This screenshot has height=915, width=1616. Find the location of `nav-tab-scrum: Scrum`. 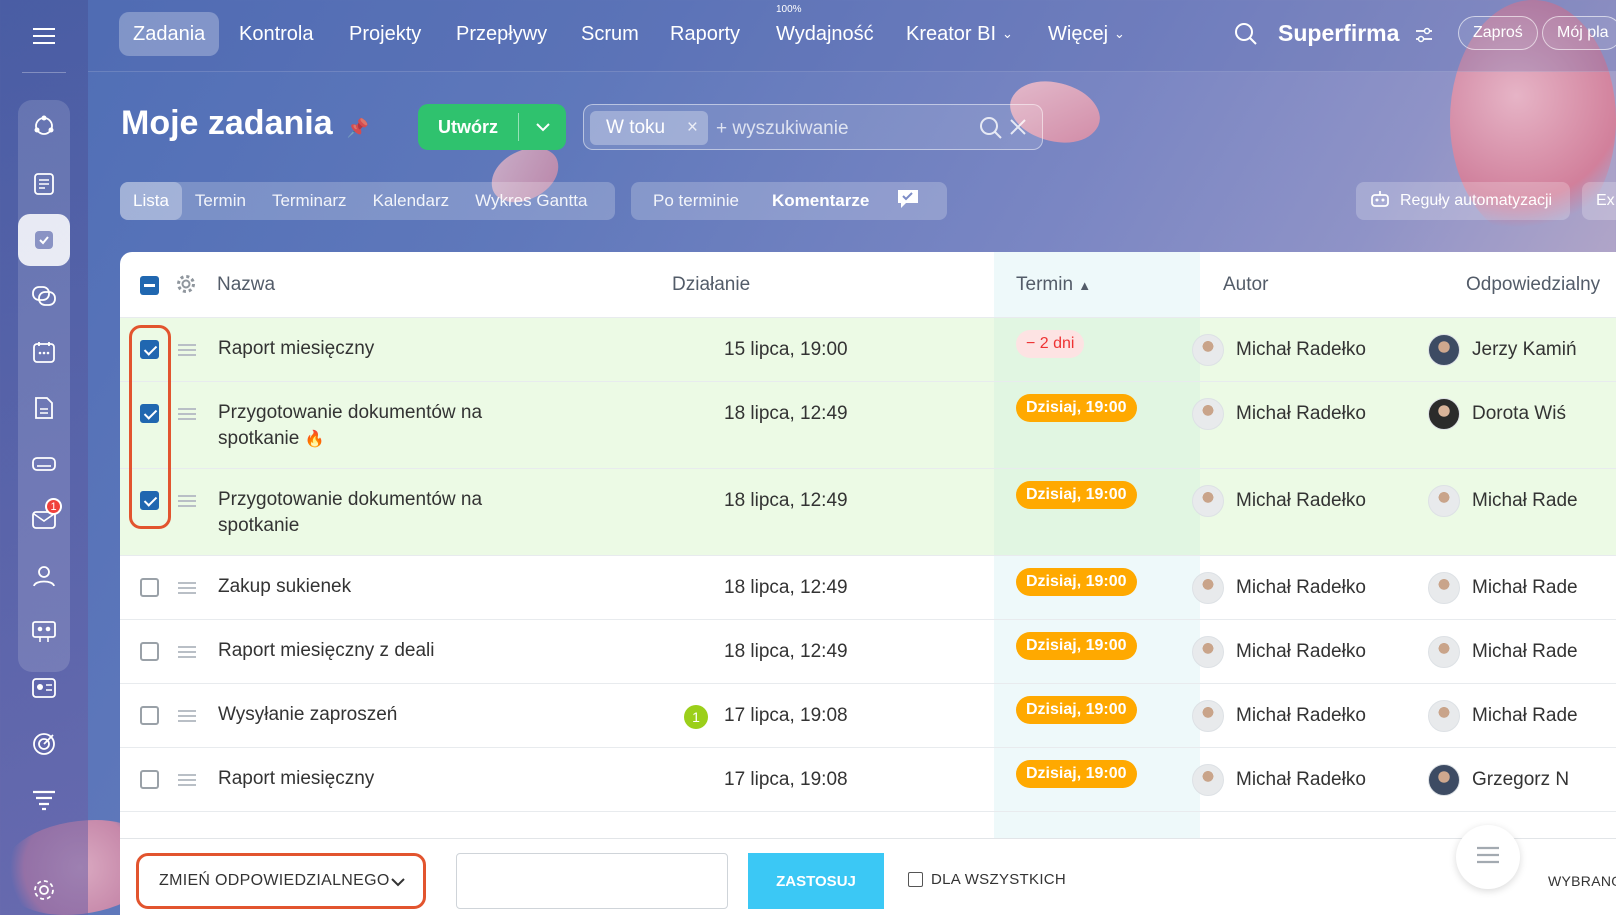

nav-tab-scrum: Scrum is located at coordinates (610, 34).